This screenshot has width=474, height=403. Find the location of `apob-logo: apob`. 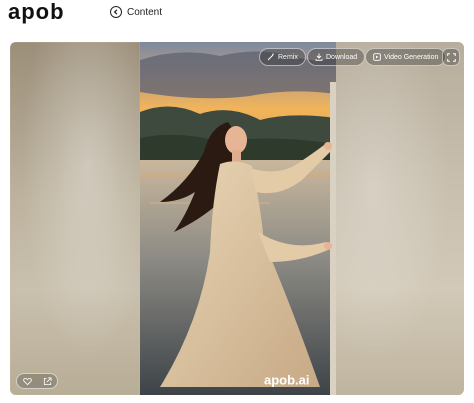

apob-logo: apob is located at coordinates (51, 13).